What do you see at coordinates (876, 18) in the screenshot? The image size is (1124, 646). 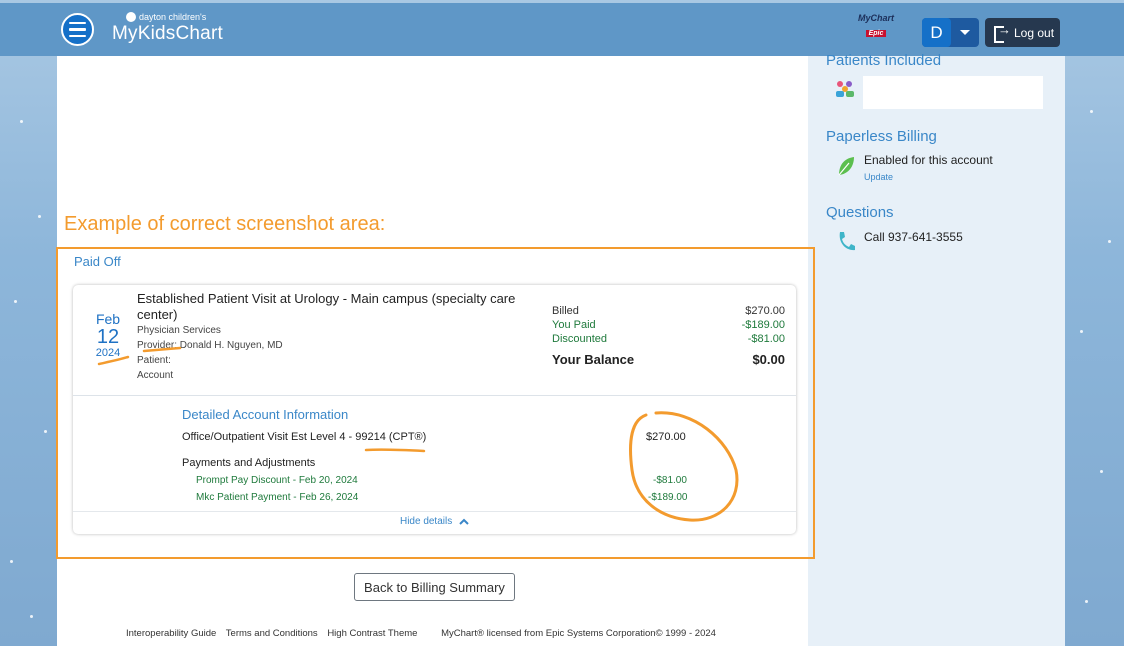 I see `mychart-logo-text: MyChart` at bounding box center [876, 18].